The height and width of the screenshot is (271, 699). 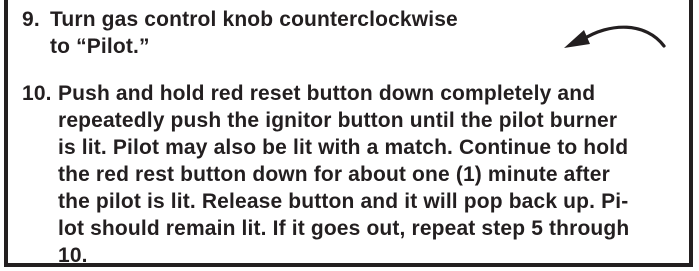 I want to click on step-9-line-2: to “Pilot.”, so click(x=100, y=46).